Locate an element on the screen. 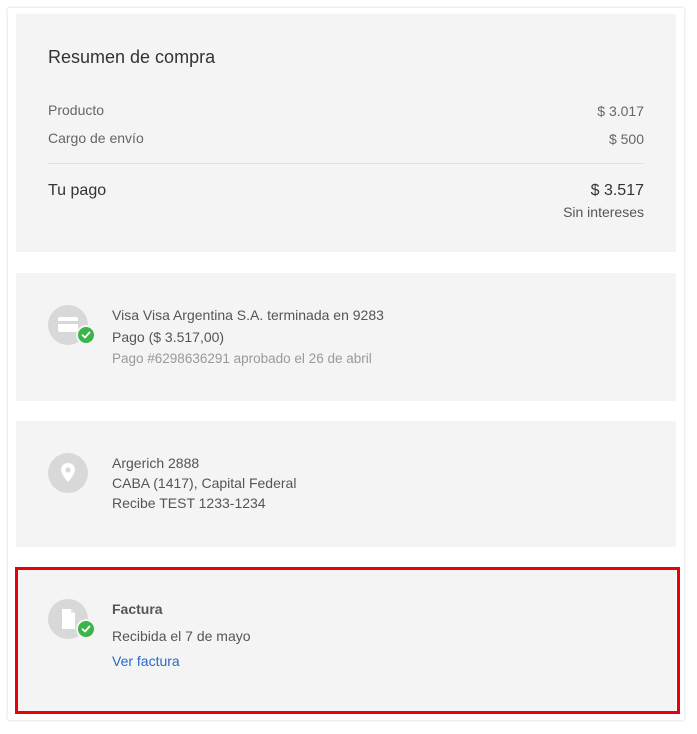  address-receiver: Recibe TEST 1233-1234 is located at coordinates (189, 503).